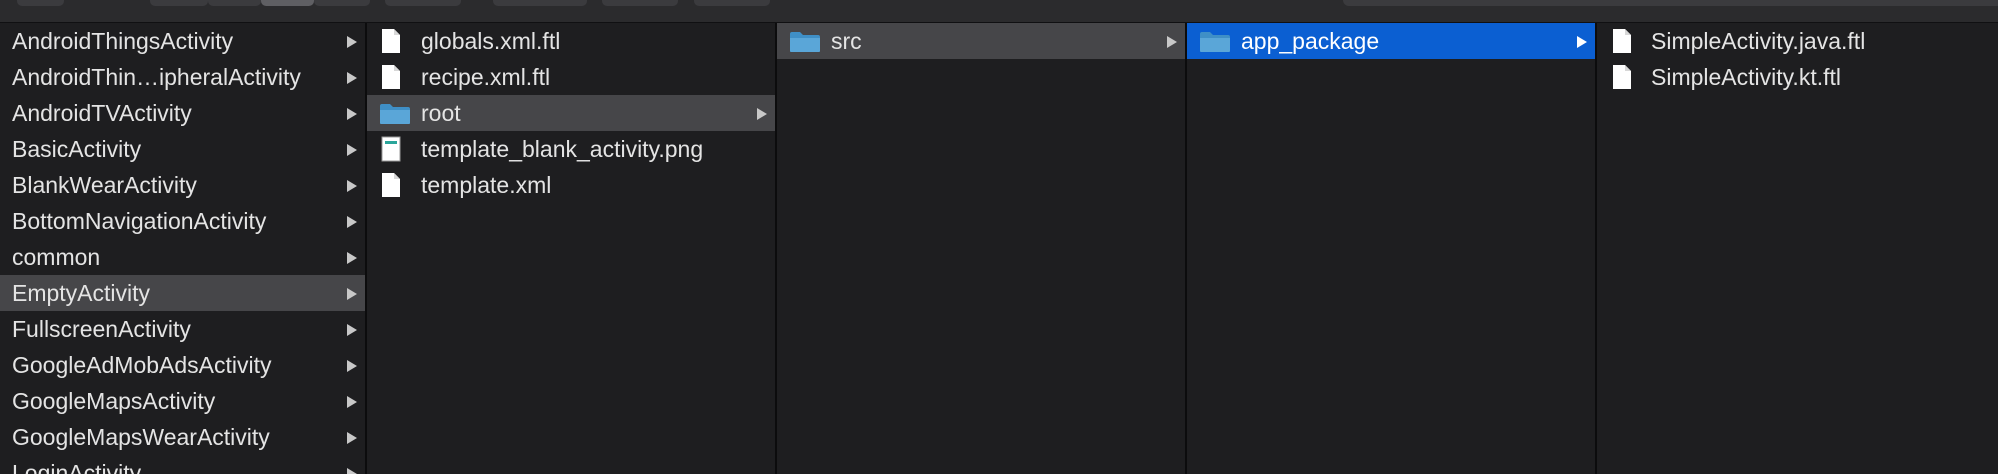  I want to click on item-label: AndroidTVActivity, so click(102, 113).